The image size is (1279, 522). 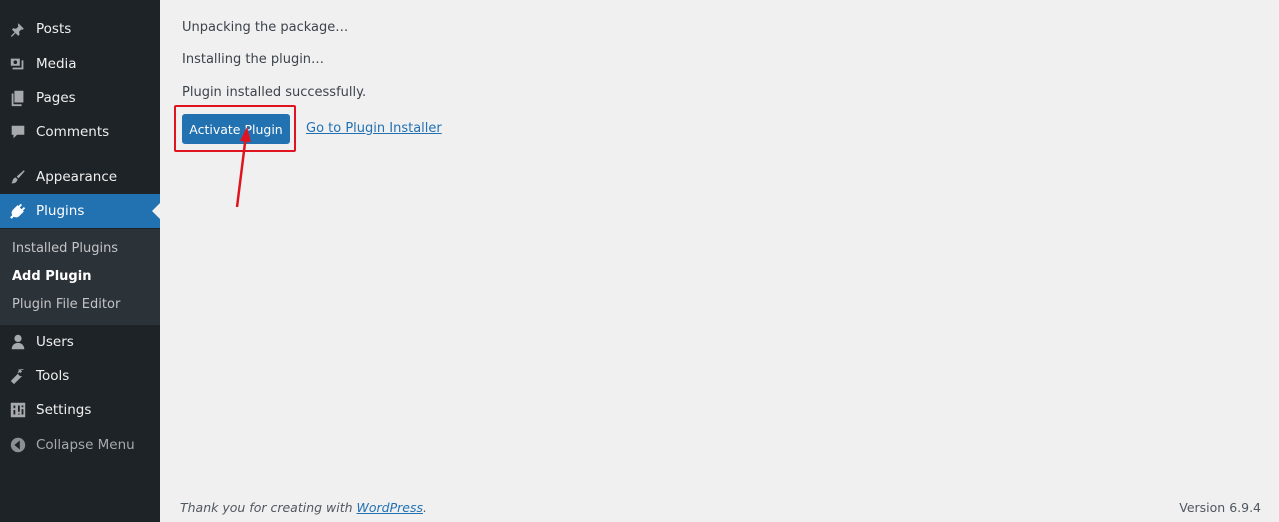 I want to click on sidebar-item-label: Comments, so click(x=73, y=132).